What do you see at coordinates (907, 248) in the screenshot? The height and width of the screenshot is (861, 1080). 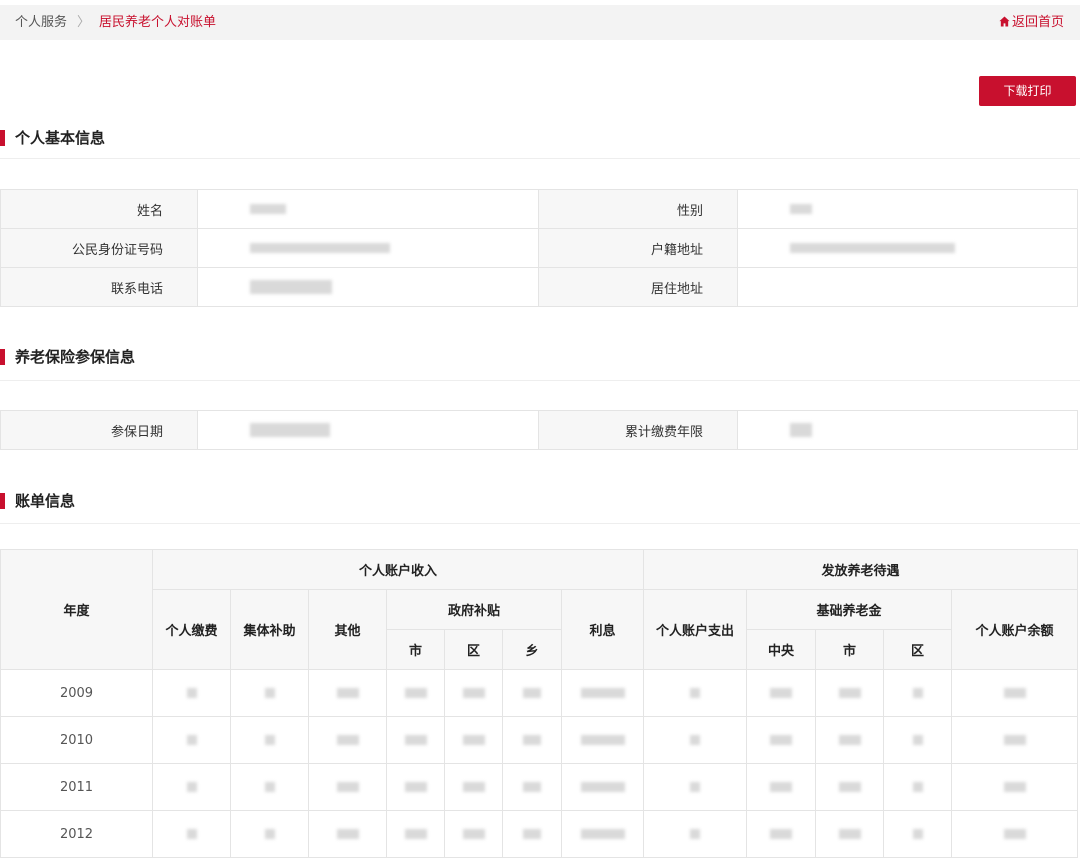 I see `household-address-value` at bounding box center [907, 248].